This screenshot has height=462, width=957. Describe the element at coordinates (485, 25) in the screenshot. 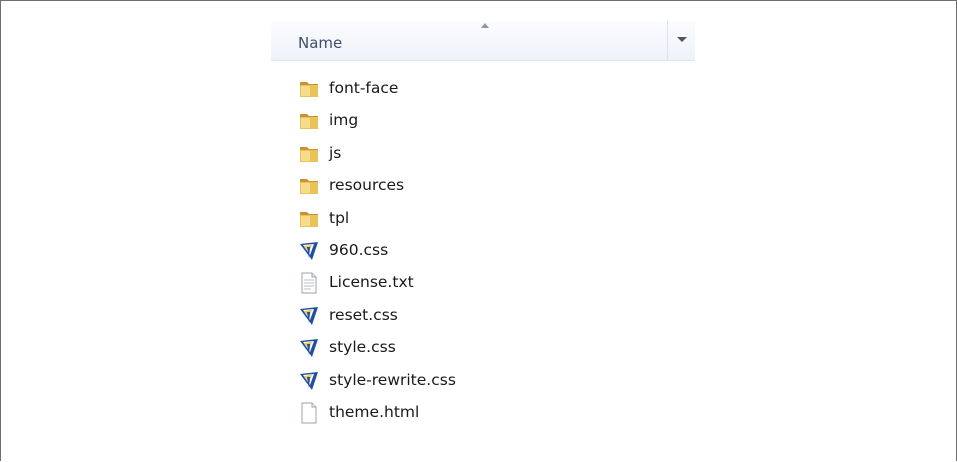

I see `sort-ascending-icon` at that location.